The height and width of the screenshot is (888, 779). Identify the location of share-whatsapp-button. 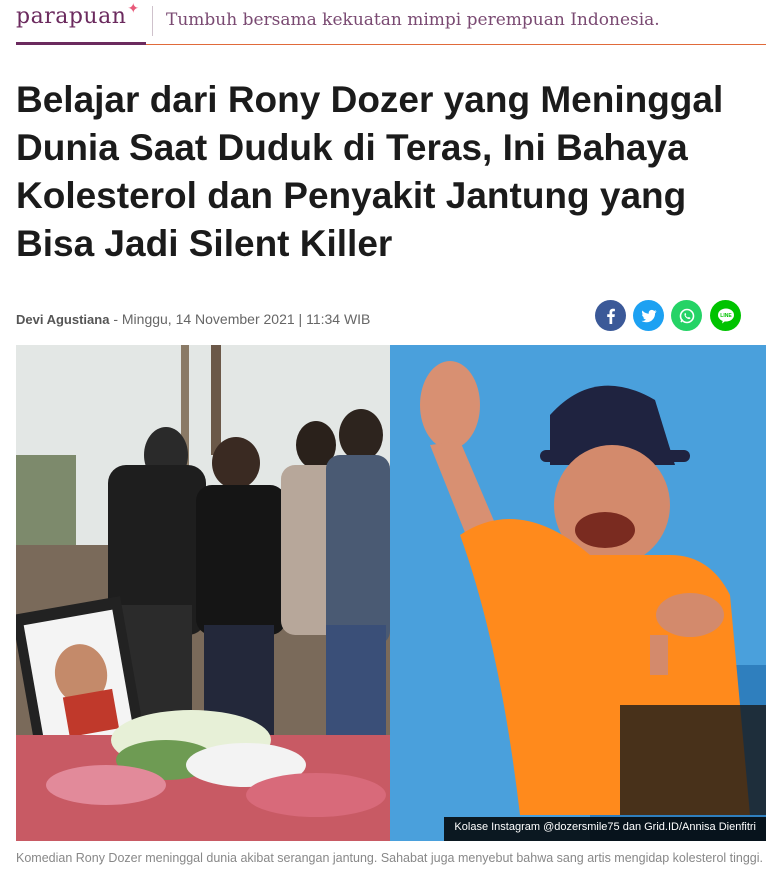
(686, 315).